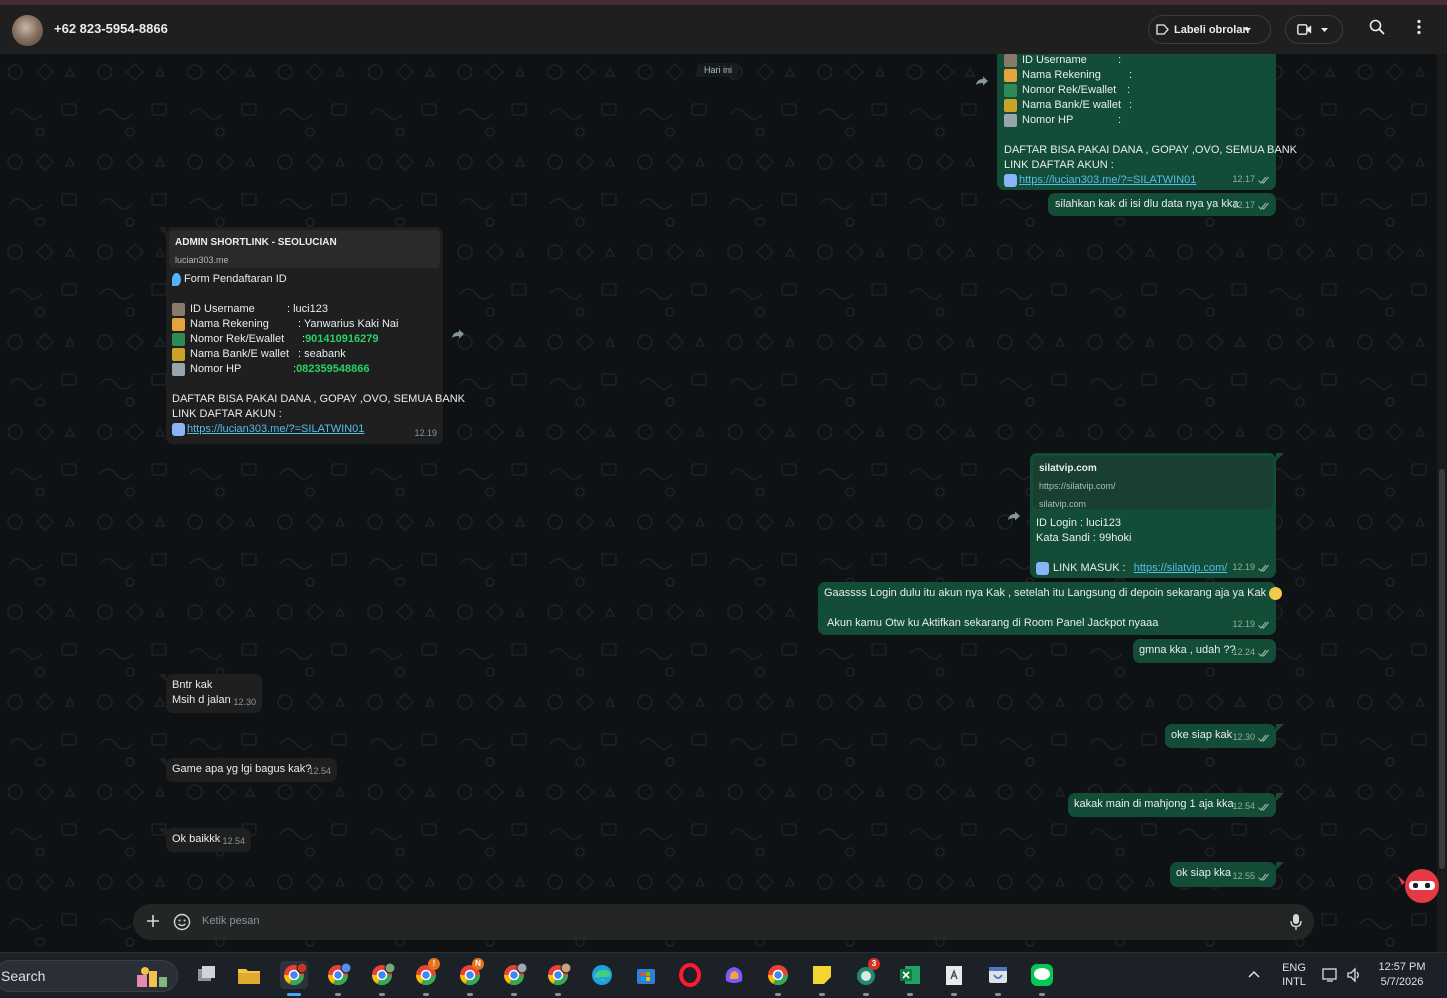 The image size is (1447, 998). Describe the element at coordinates (470, 973) in the screenshot. I see `chrome-profile-5-icon: N` at that location.